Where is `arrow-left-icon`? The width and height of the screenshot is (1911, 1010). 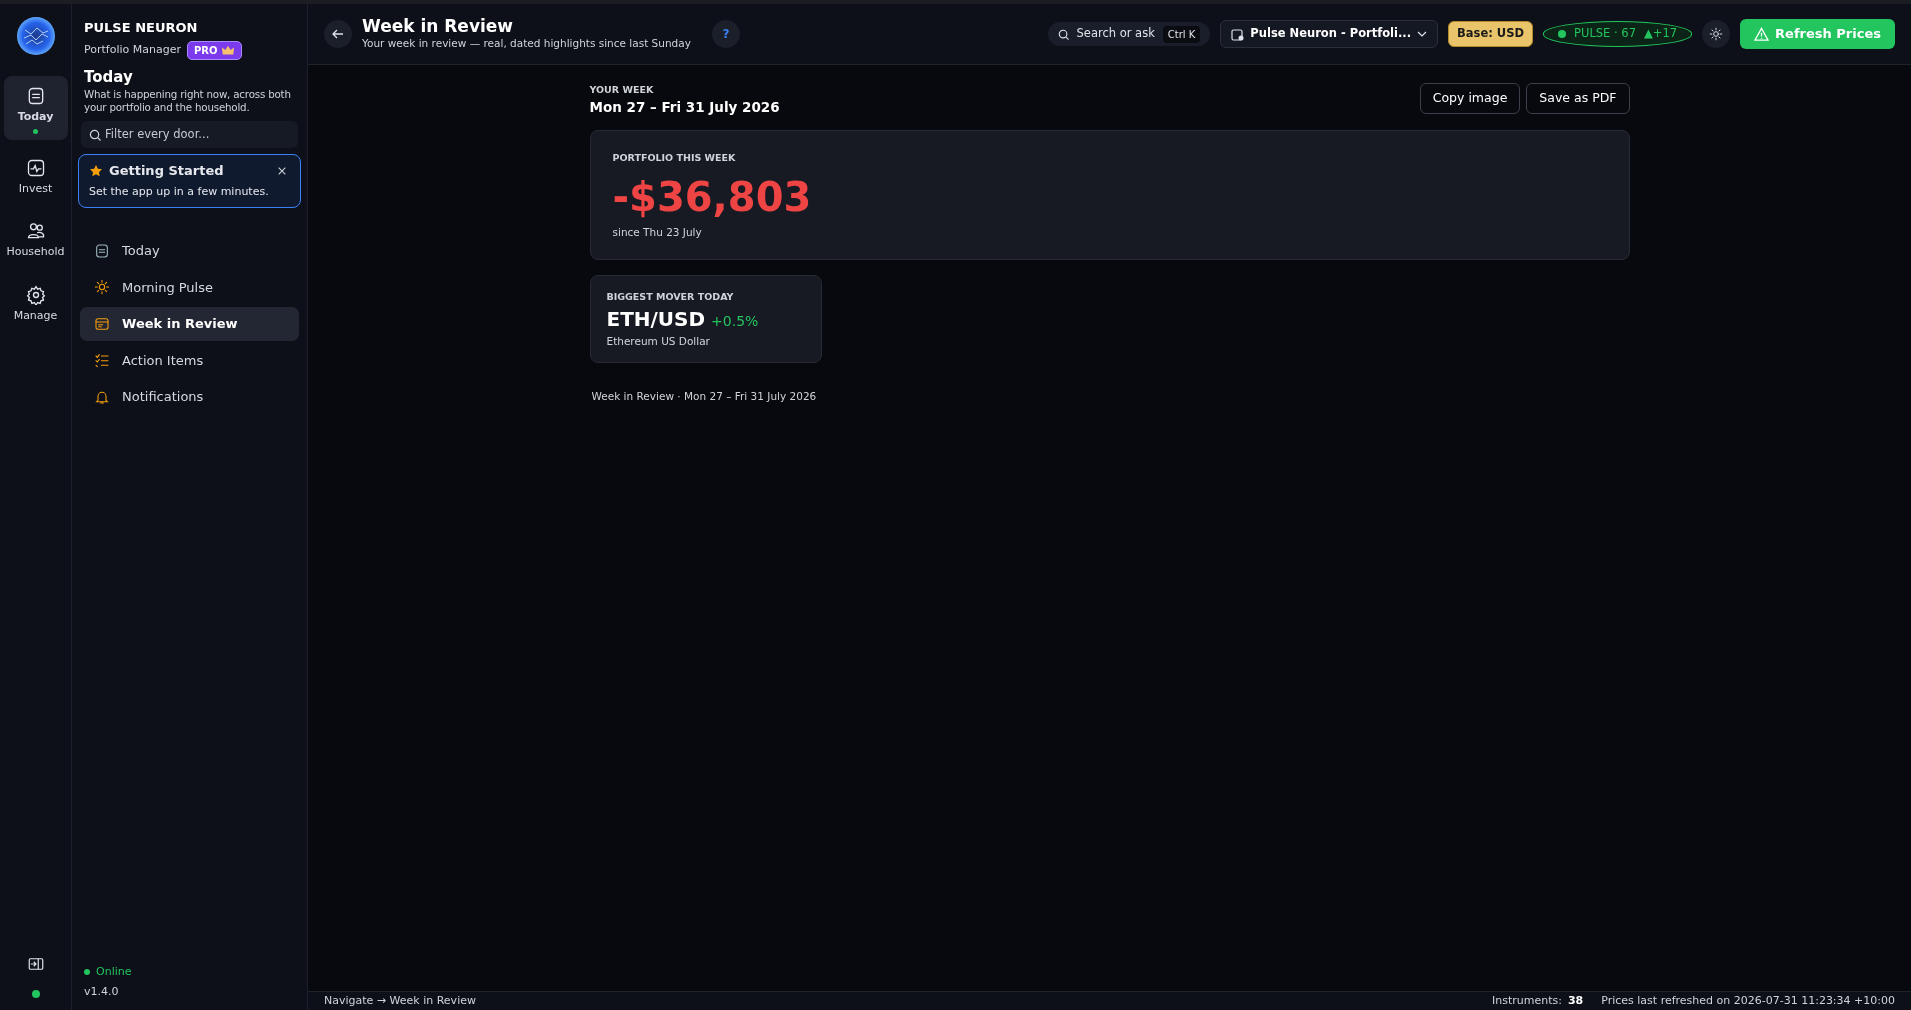 arrow-left-icon is located at coordinates (338, 34).